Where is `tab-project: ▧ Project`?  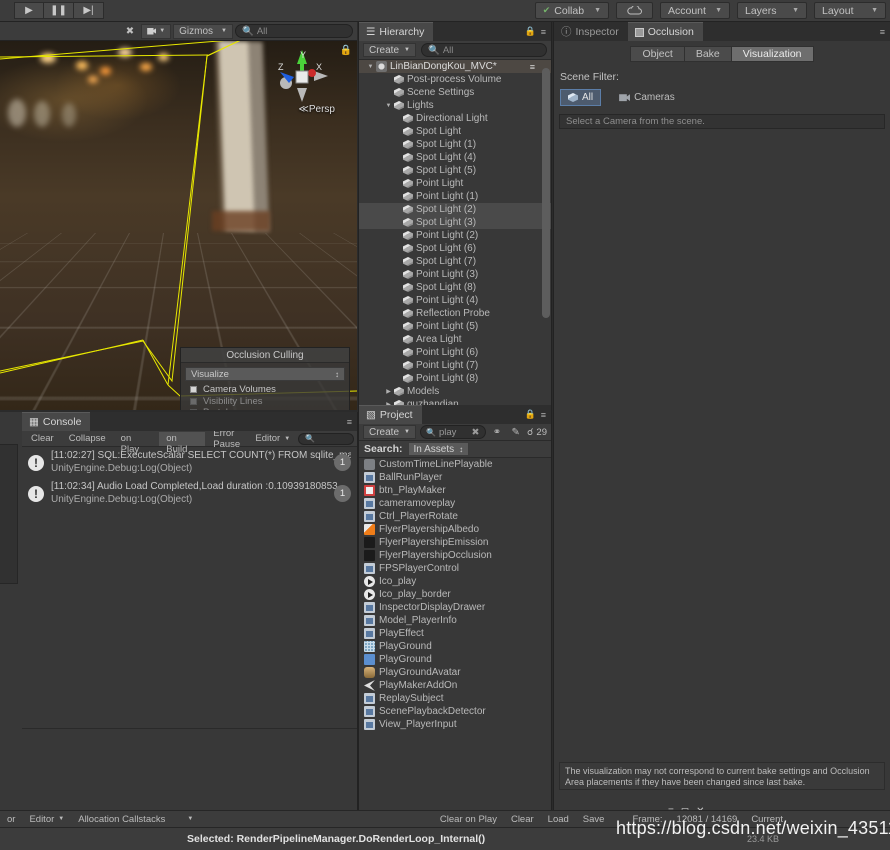
tab-project: ▧ Project is located at coordinates (390, 414).